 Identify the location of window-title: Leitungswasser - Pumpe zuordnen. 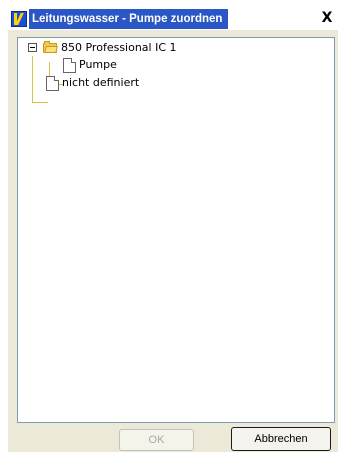
(129, 19).